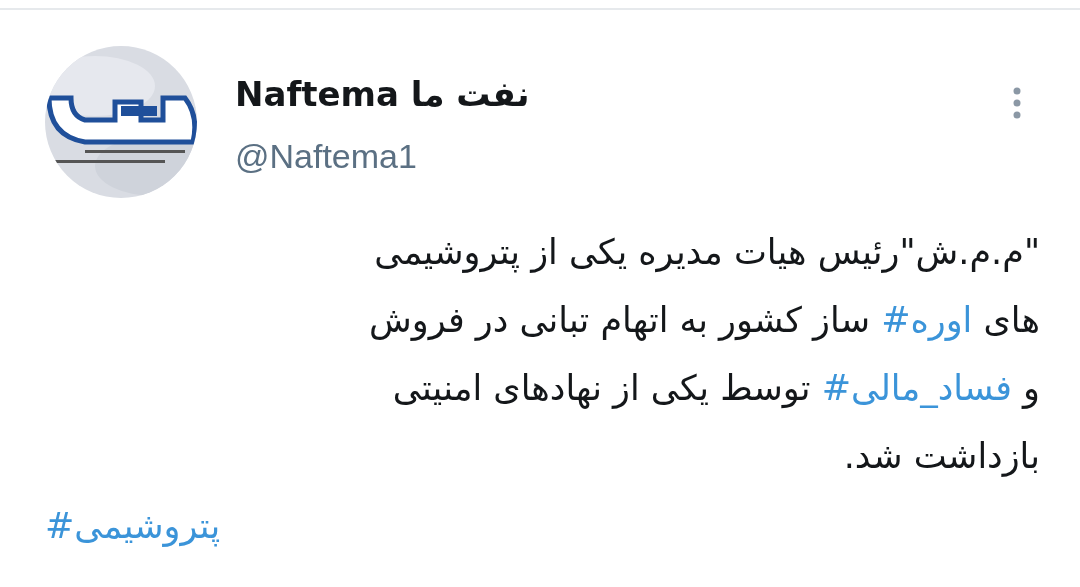 This screenshot has width=1080, height=587. I want to click on hashtag-link: #اوره, so click(927, 320).